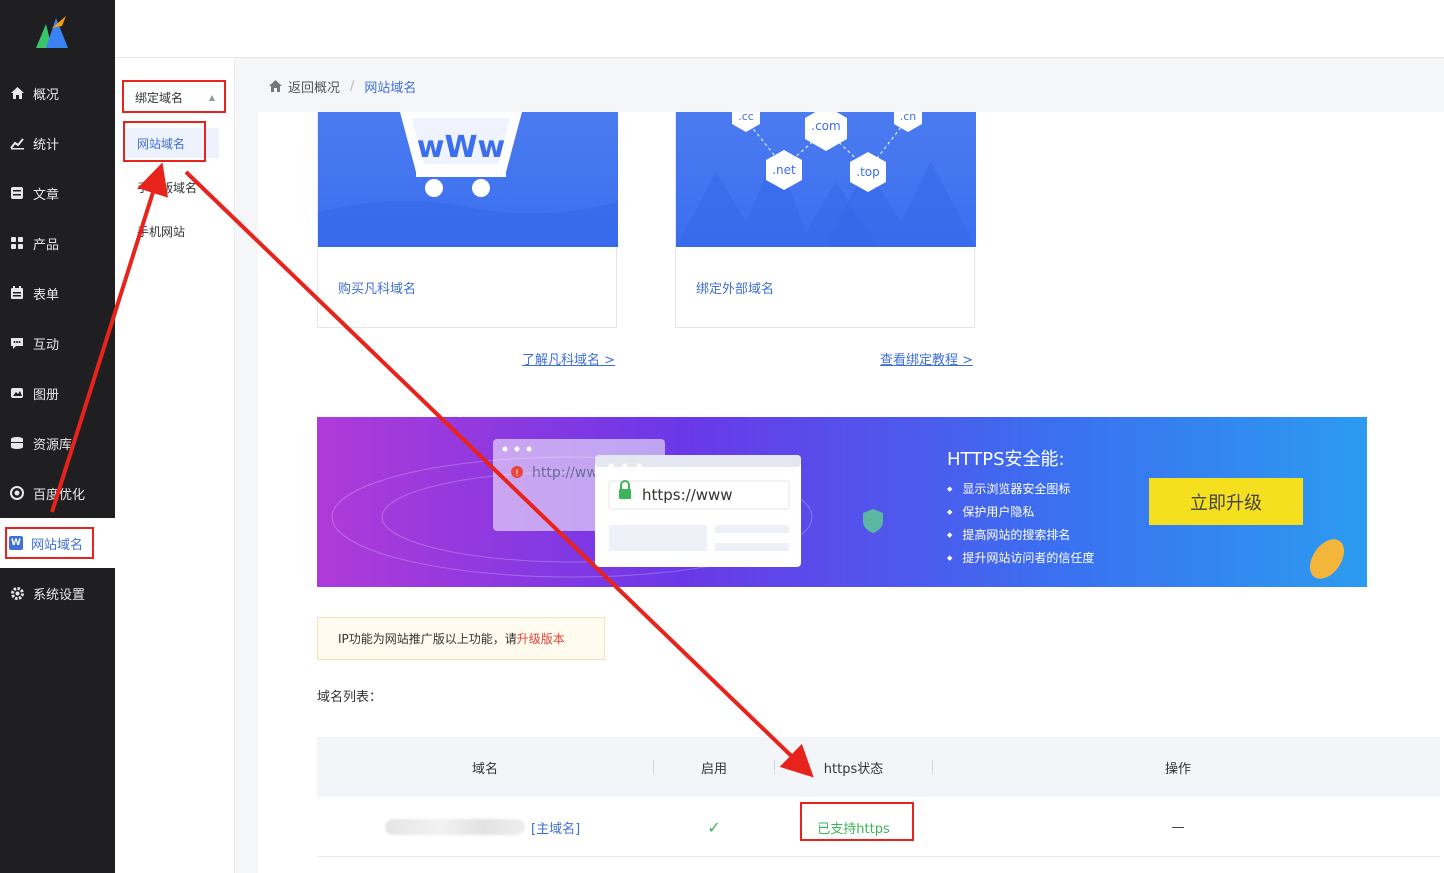 The image size is (1444, 873). I want to click on stats-icon, so click(17, 143).